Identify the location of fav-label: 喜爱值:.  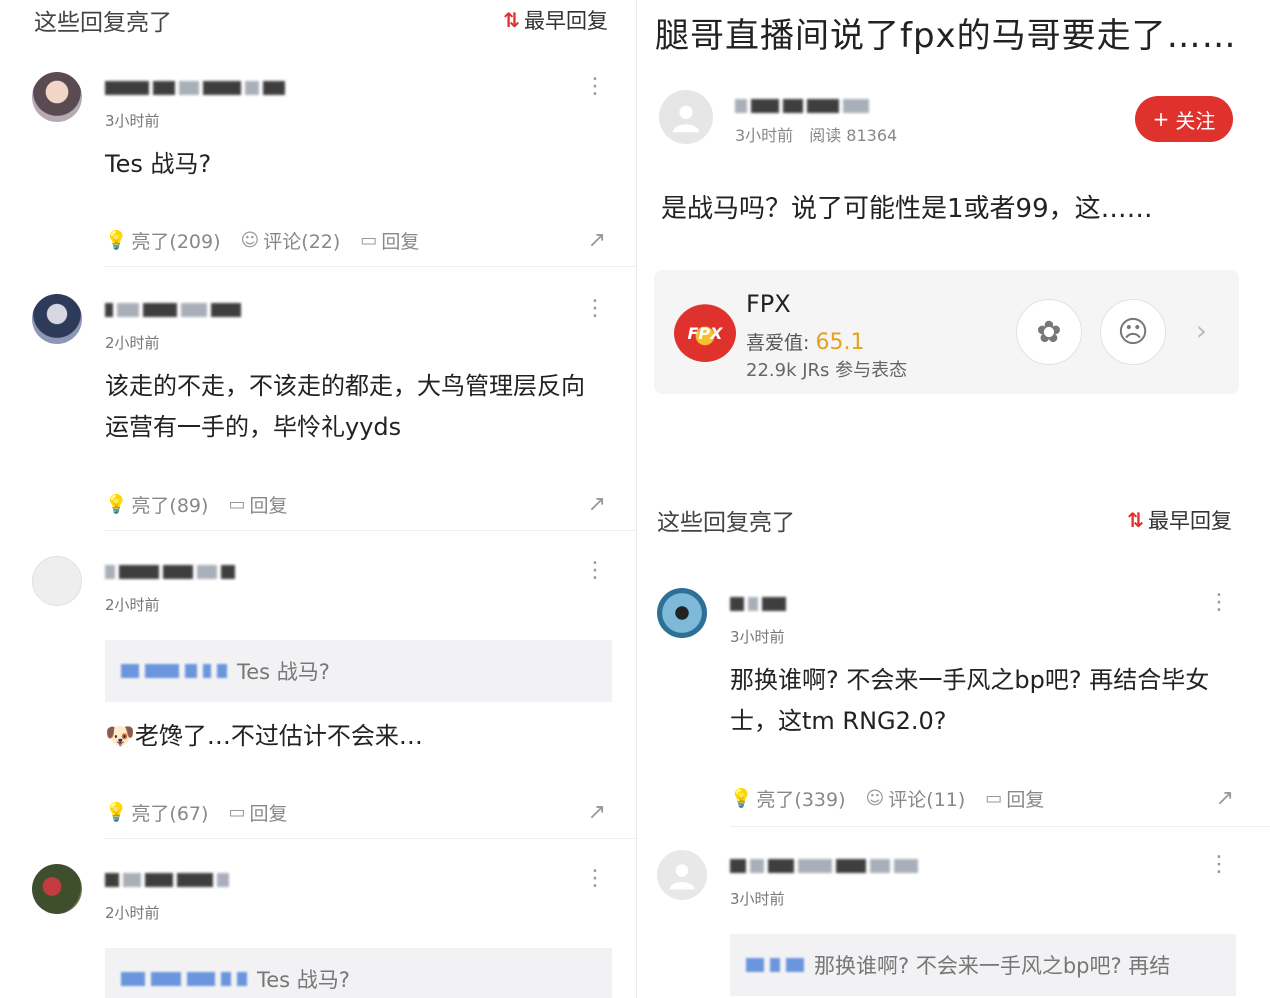
(778, 343).